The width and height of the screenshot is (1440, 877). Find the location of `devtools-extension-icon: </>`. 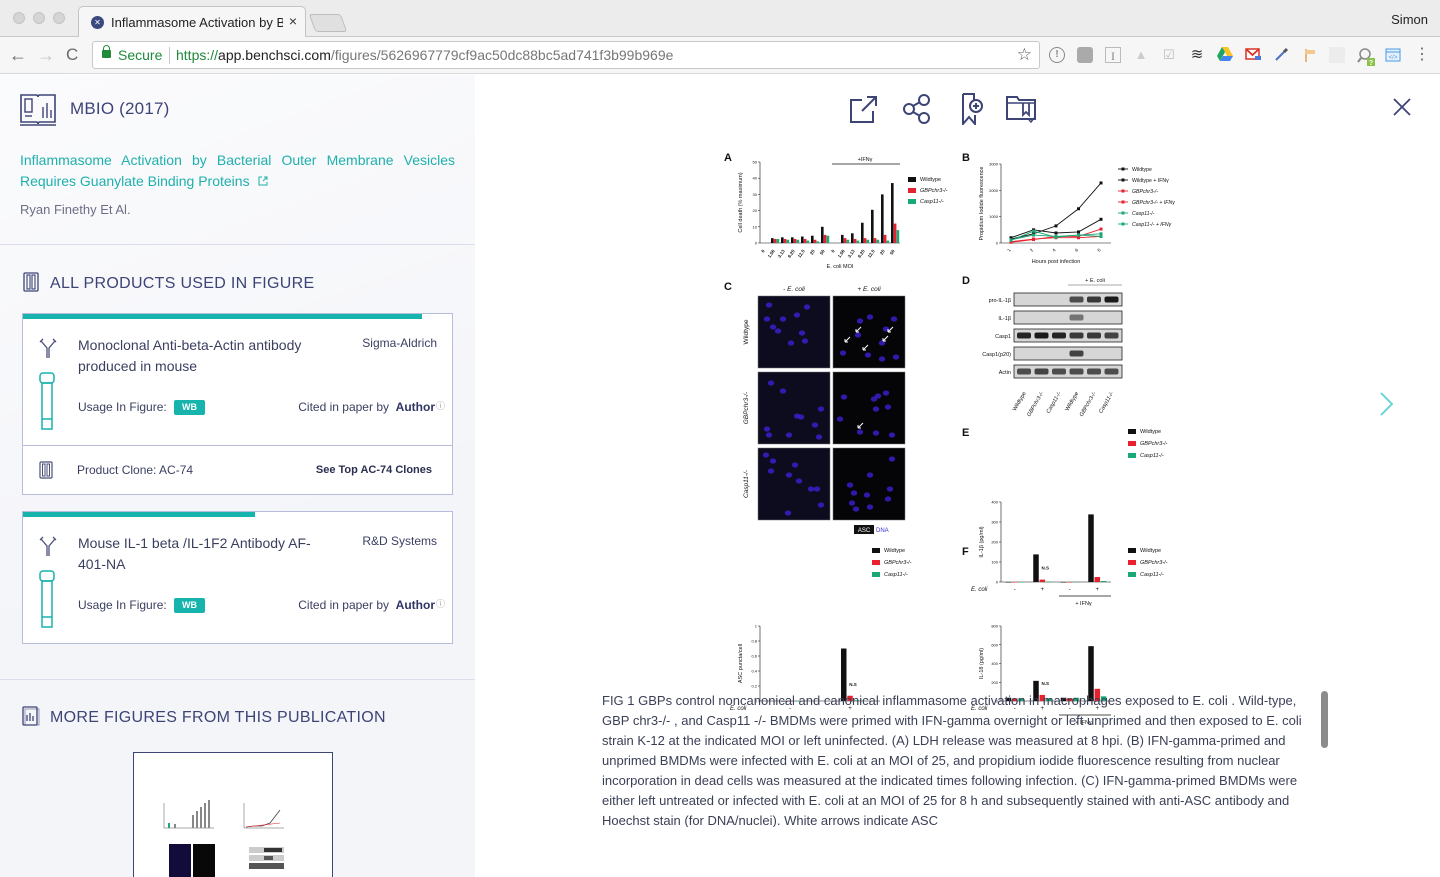

devtools-extension-icon: </> is located at coordinates (1393, 55).